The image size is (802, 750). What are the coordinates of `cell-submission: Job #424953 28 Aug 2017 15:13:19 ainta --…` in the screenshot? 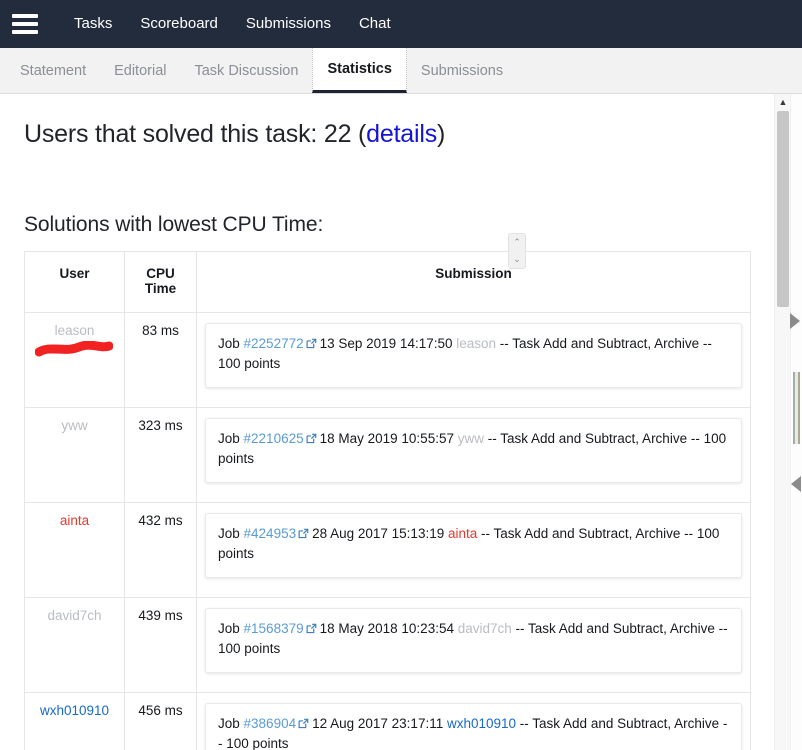 It's located at (473, 549).